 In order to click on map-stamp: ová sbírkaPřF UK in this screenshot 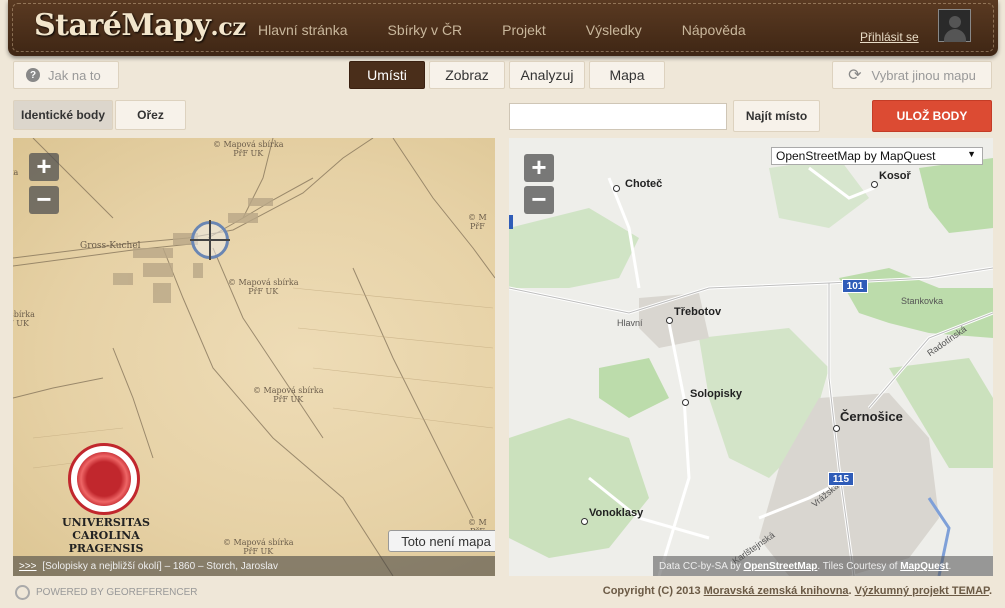, I will do `click(24, 319)`.